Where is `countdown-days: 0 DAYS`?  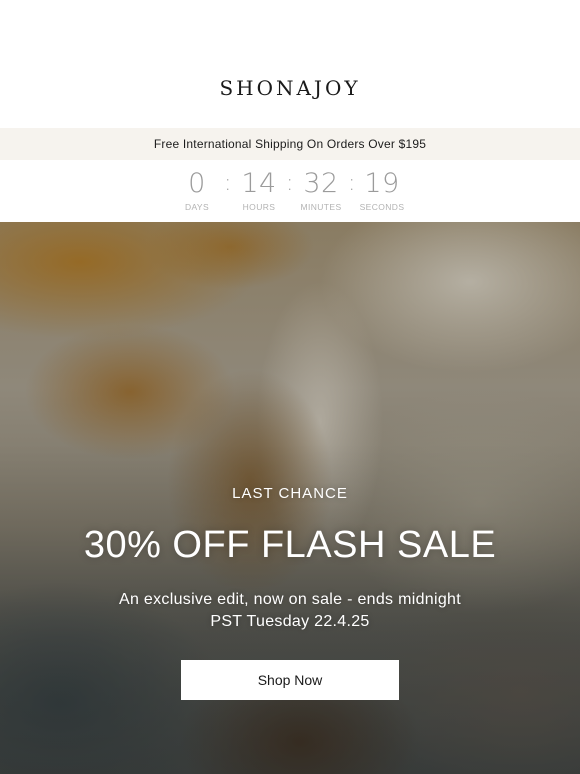 countdown-days: 0 DAYS is located at coordinates (197, 190).